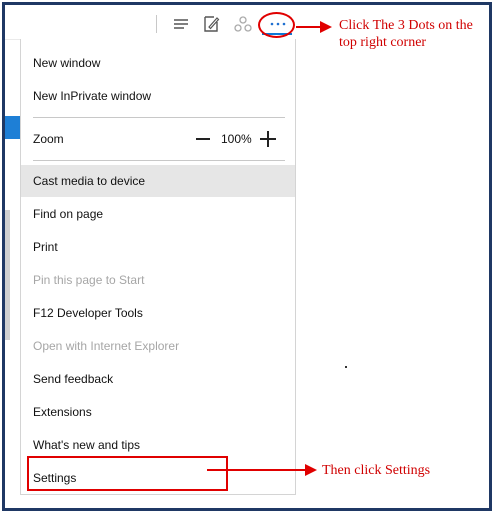 Image resolution: width=494 pixels, height=512 pixels. I want to click on settings-arrow-line, so click(257, 470).